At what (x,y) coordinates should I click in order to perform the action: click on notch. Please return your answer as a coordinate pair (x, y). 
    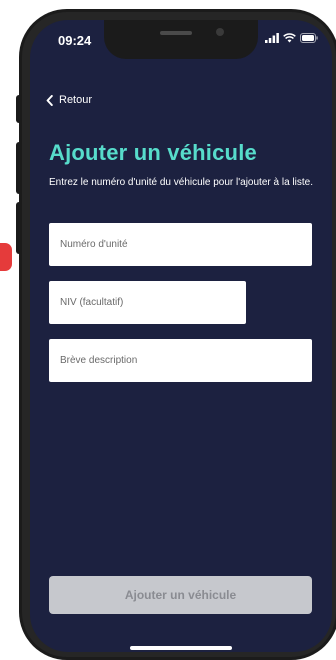
    Looking at the image, I should click on (181, 39).